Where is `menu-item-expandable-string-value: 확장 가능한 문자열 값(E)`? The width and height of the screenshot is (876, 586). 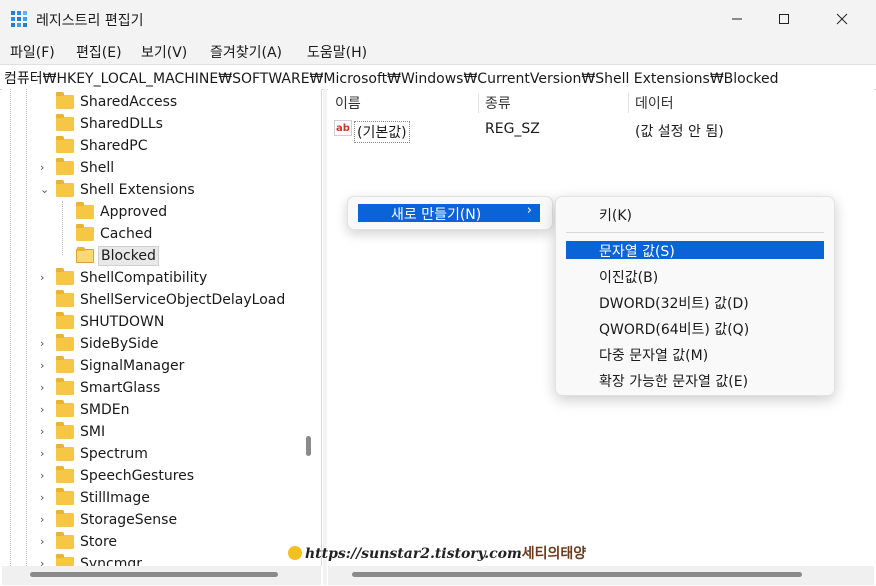 menu-item-expandable-string-value: 확장 가능한 문자열 값(E) is located at coordinates (695, 380).